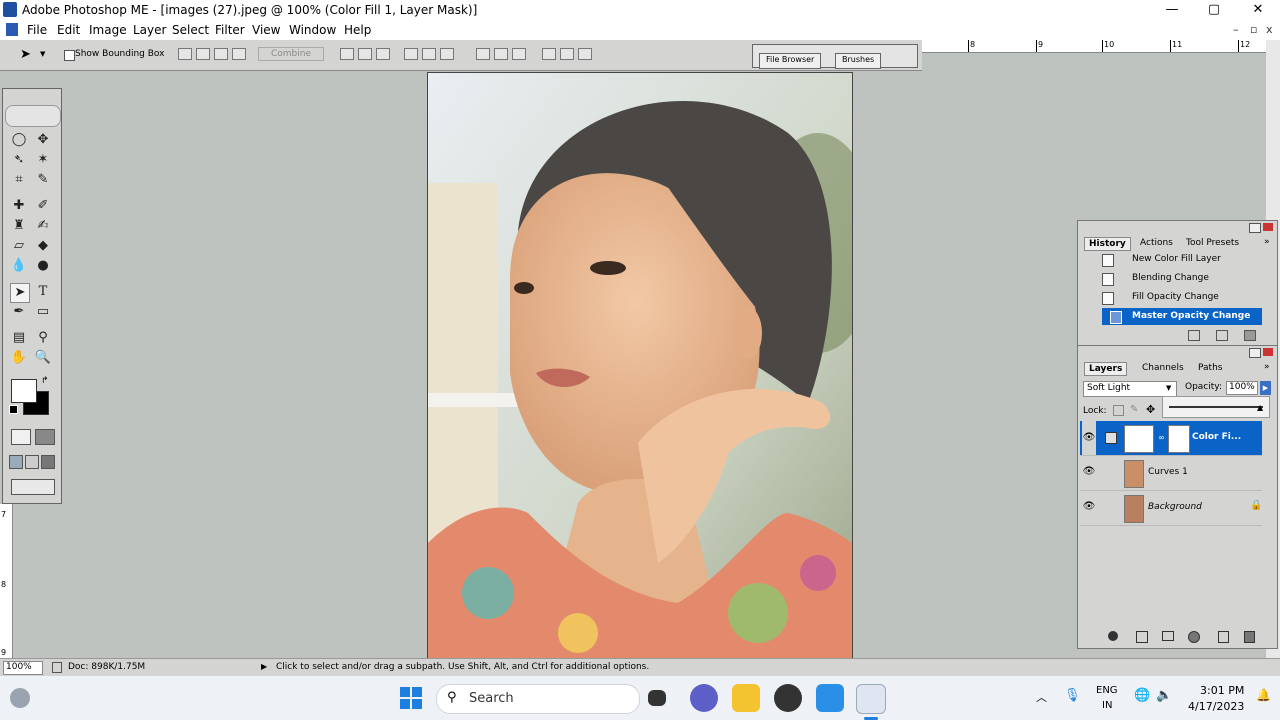 This screenshot has height=720, width=1280. I want to click on blend-mode-select: Soft Light ▼, so click(1130, 389).